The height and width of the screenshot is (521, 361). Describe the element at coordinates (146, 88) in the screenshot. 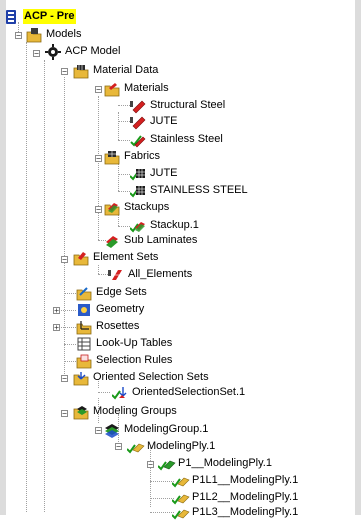

I see `tree-item-label: Materials` at that location.